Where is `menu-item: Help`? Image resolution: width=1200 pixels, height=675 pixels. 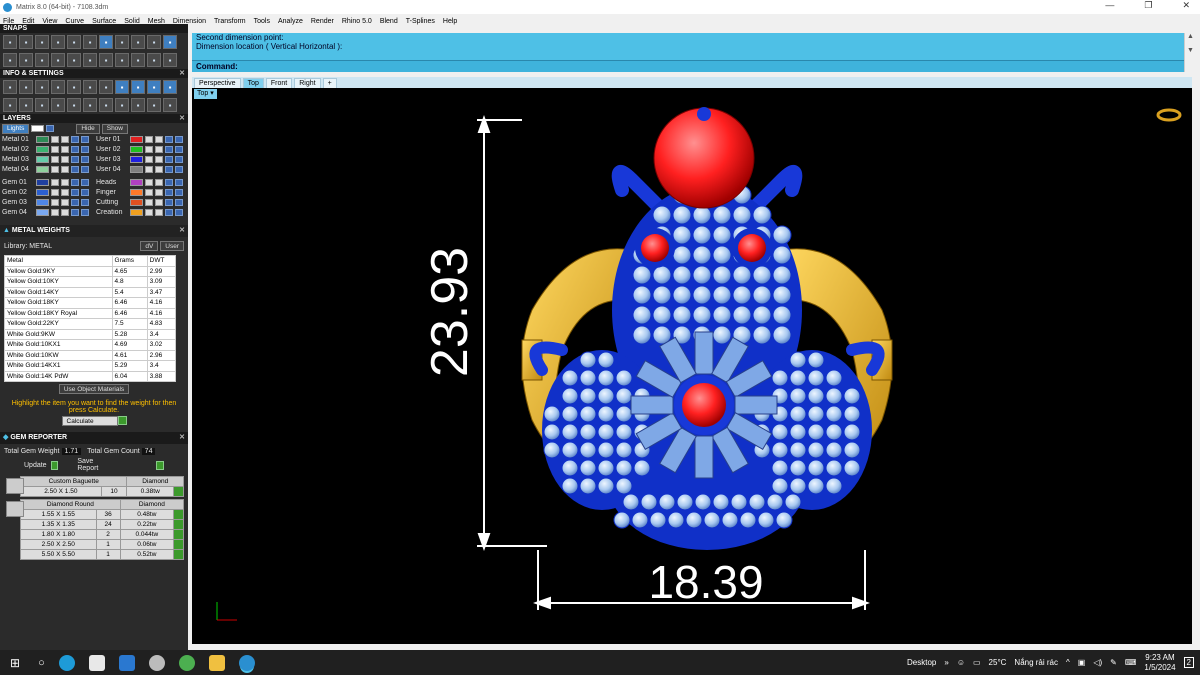 menu-item: Help is located at coordinates (450, 21).